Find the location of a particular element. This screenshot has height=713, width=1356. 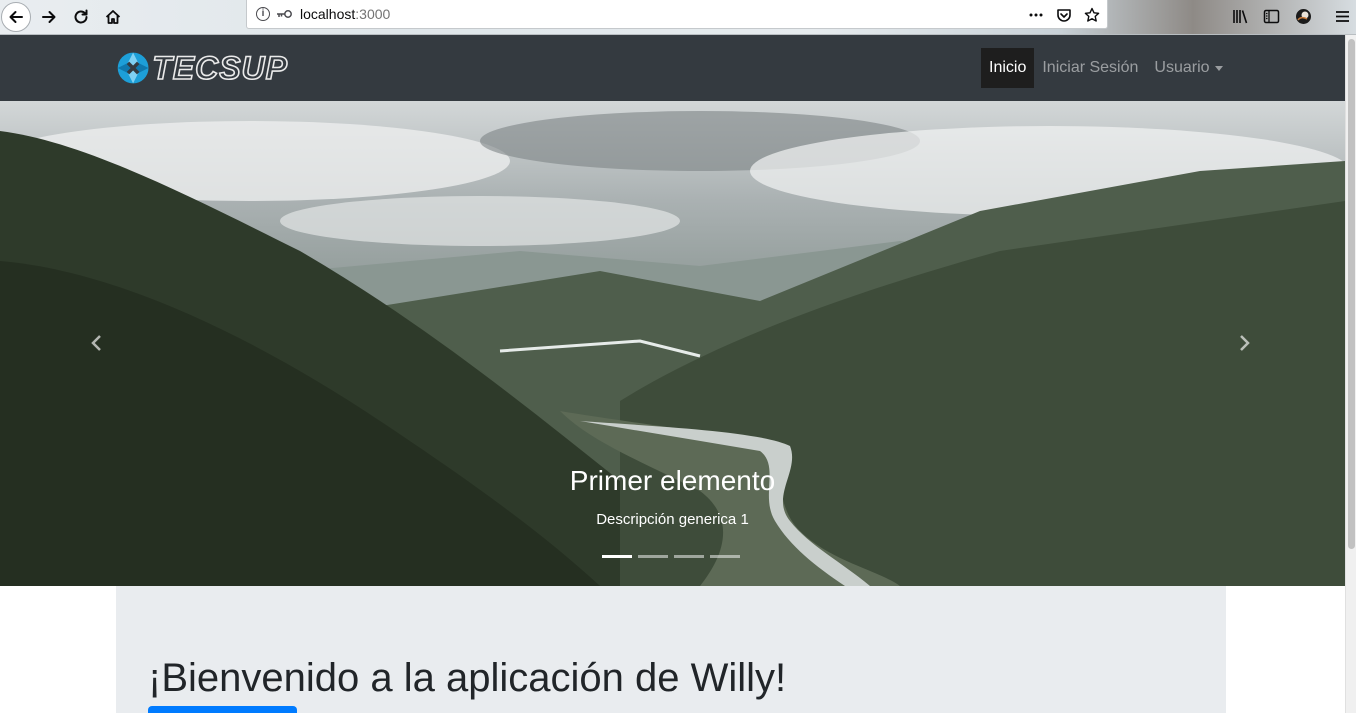

jumbotron: ¡Bienvenido a la aplicación de Willy! is located at coordinates (671, 649).